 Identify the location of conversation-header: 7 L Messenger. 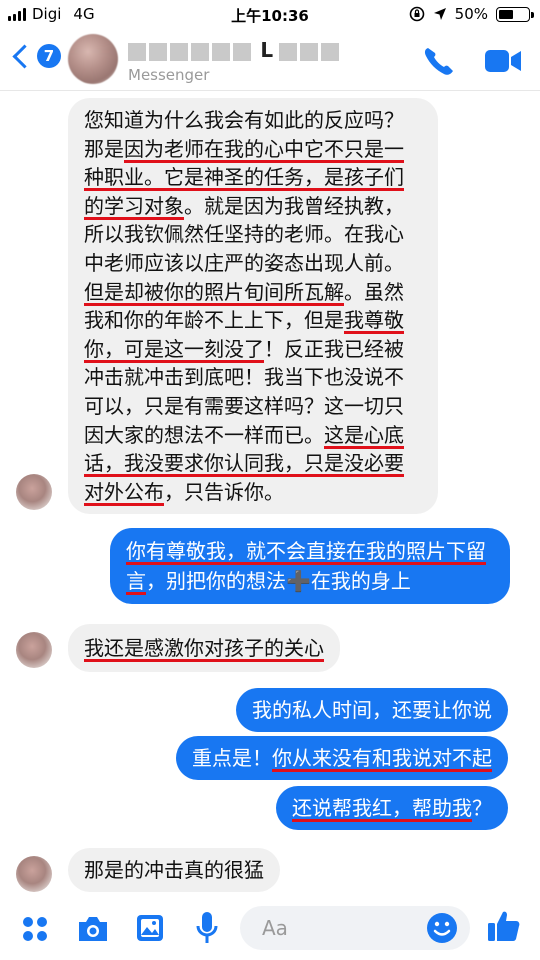
(270, 60).